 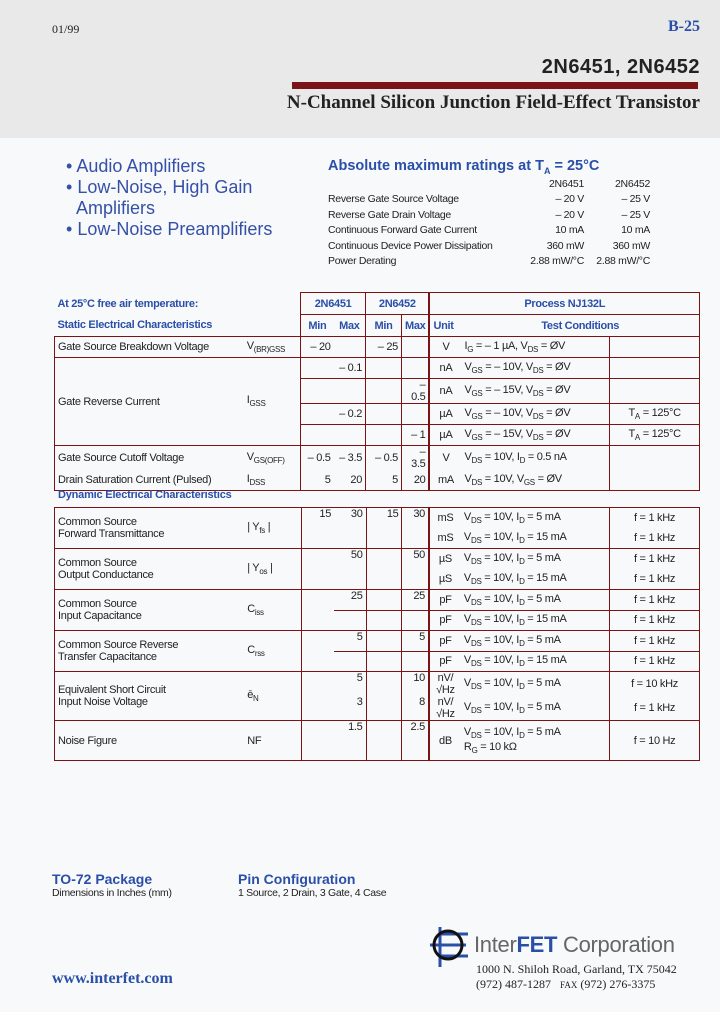 I want to click on revision-date: 01/99, so click(x=66, y=29).